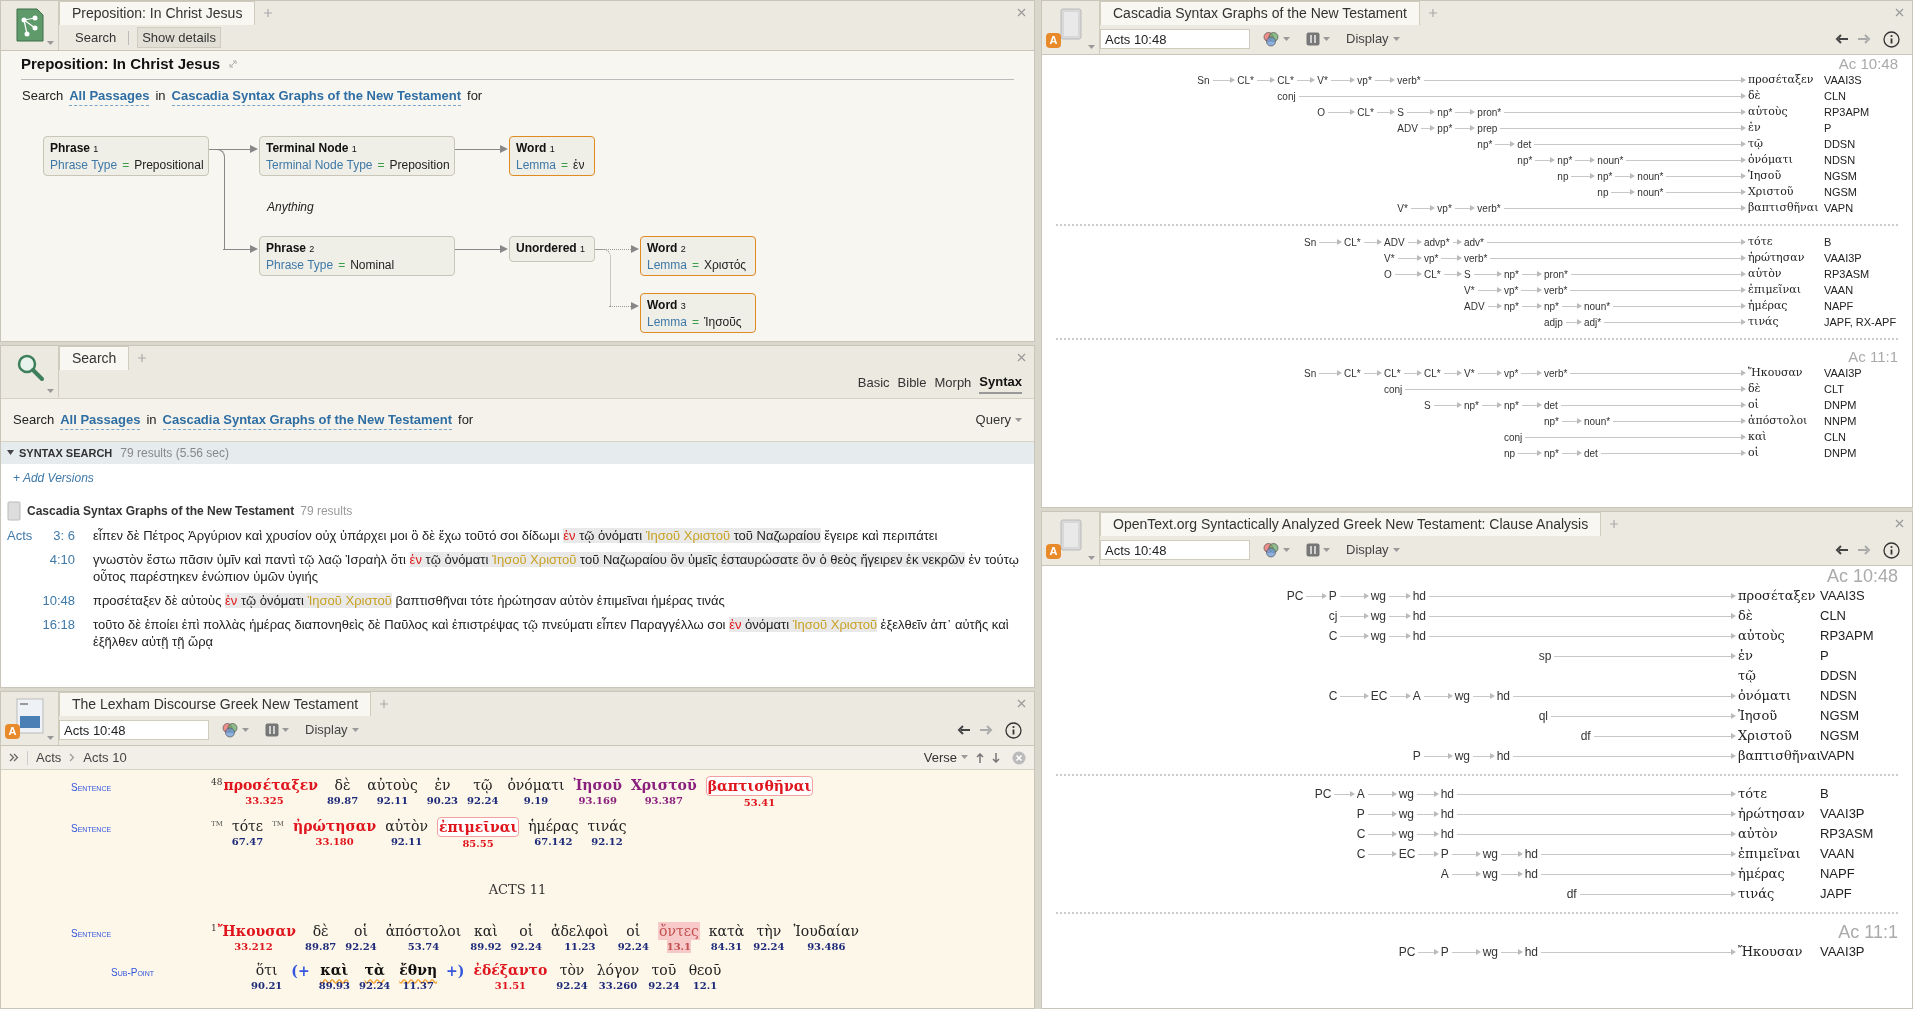  I want to click on verse-reference-link: 10:48, so click(58, 600).